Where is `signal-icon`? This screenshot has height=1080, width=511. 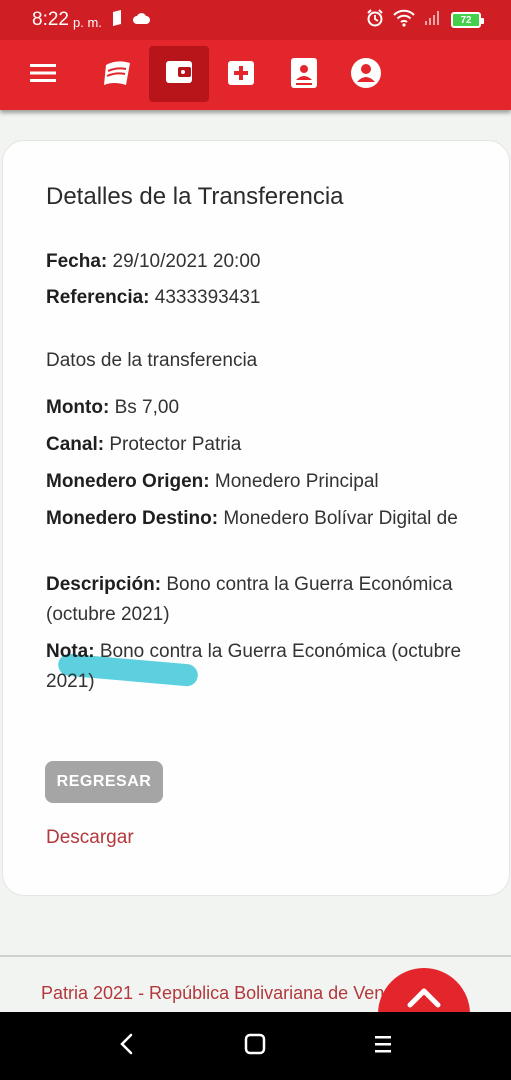 signal-icon is located at coordinates (433, 20).